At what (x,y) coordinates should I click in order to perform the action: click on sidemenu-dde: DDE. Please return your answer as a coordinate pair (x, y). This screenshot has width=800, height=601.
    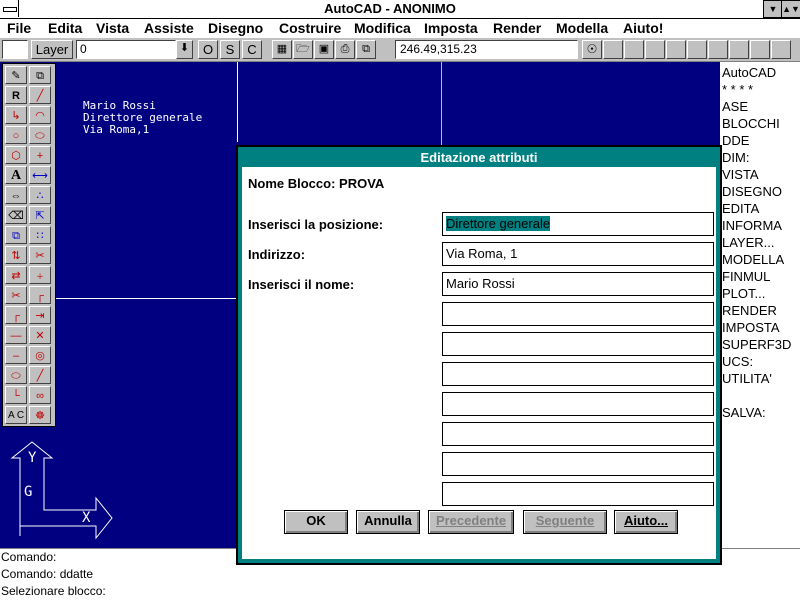
    Looking at the image, I should click on (760, 140).